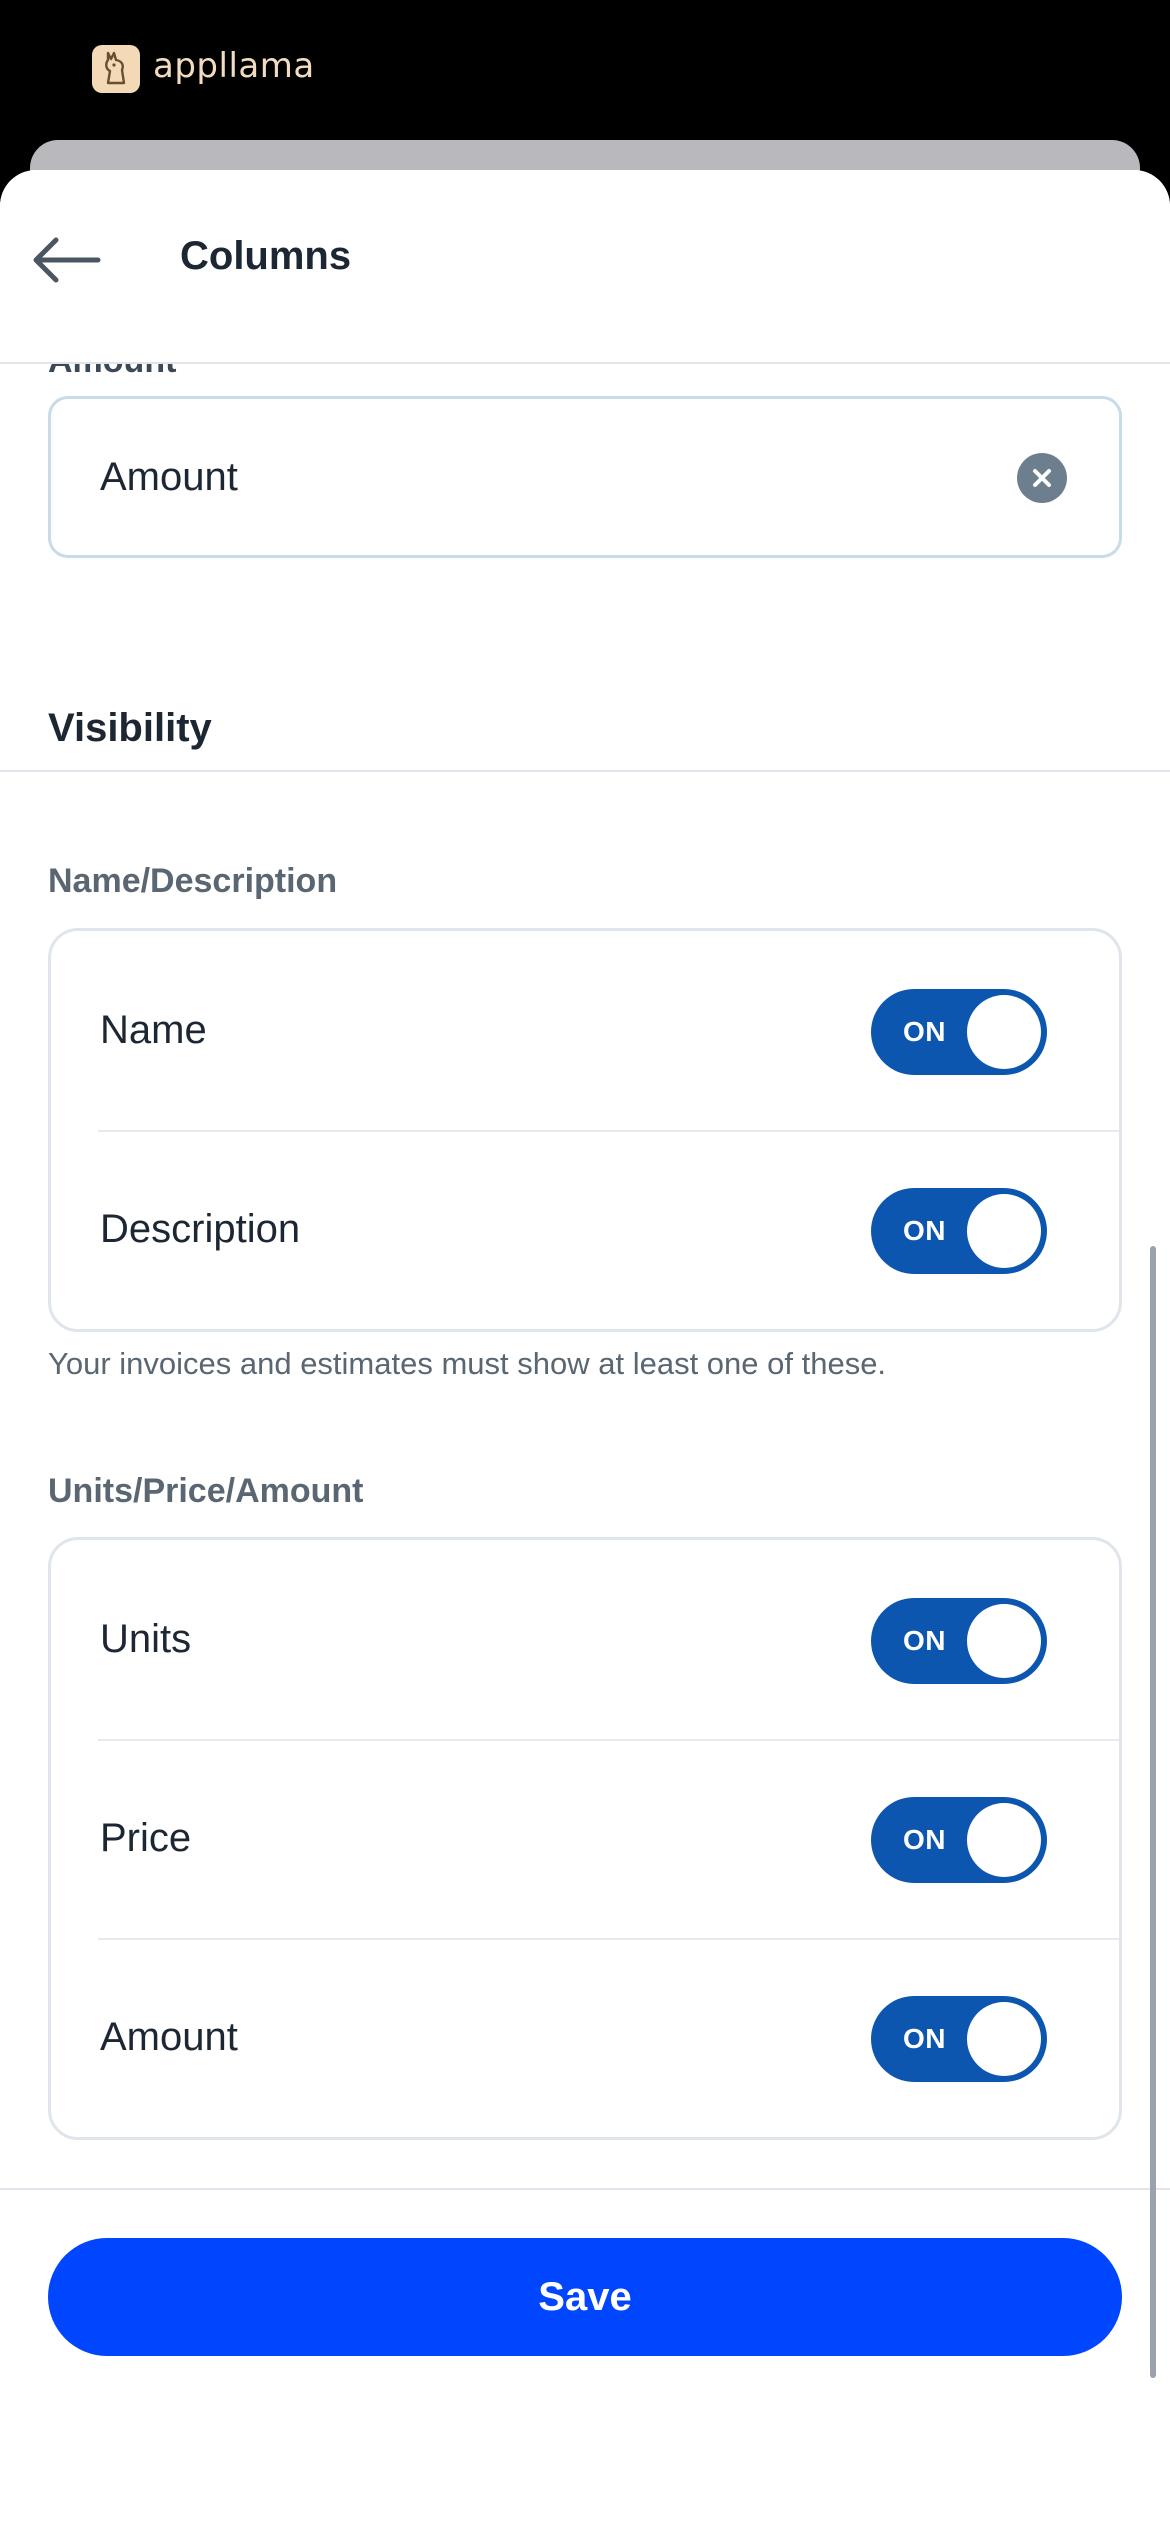 The height and width of the screenshot is (2532, 1170). Describe the element at coordinates (585, 75) in the screenshot. I see `brand-bar: appllama` at that location.